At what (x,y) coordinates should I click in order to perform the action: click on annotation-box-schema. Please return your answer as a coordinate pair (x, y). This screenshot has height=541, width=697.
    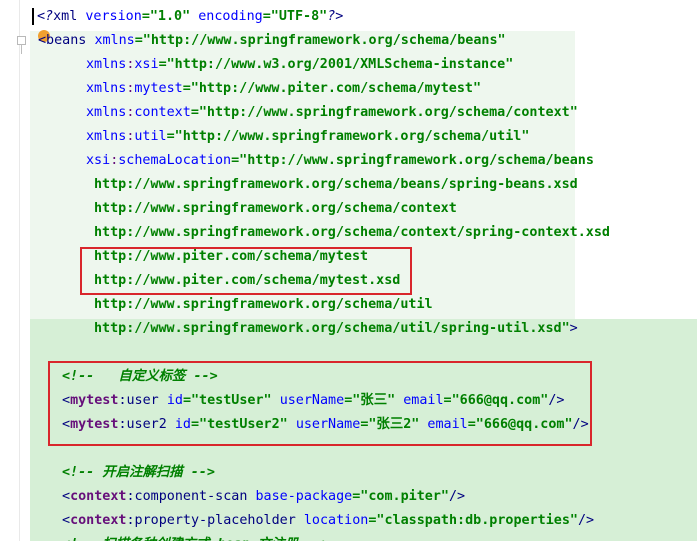
    Looking at the image, I should click on (246, 271).